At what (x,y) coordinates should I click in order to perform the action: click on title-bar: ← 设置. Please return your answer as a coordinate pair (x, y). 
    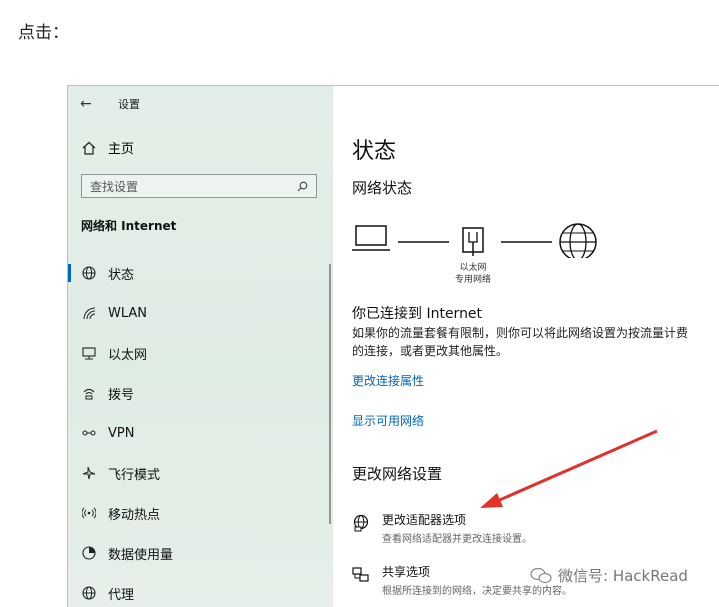
    Looking at the image, I should click on (110, 104).